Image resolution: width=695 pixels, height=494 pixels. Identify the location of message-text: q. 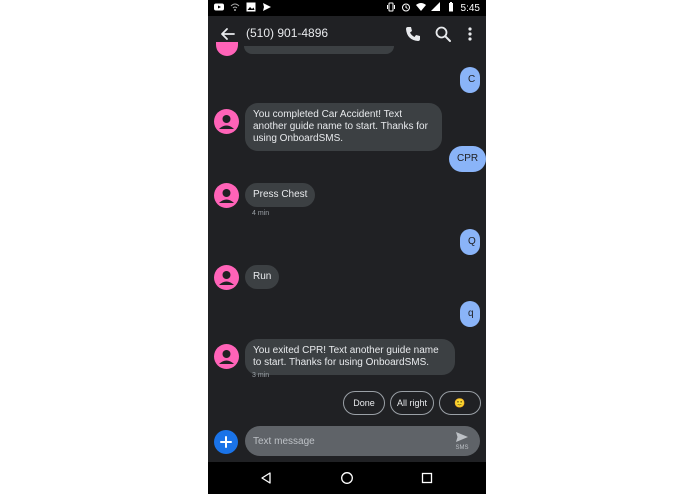
(471, 313).